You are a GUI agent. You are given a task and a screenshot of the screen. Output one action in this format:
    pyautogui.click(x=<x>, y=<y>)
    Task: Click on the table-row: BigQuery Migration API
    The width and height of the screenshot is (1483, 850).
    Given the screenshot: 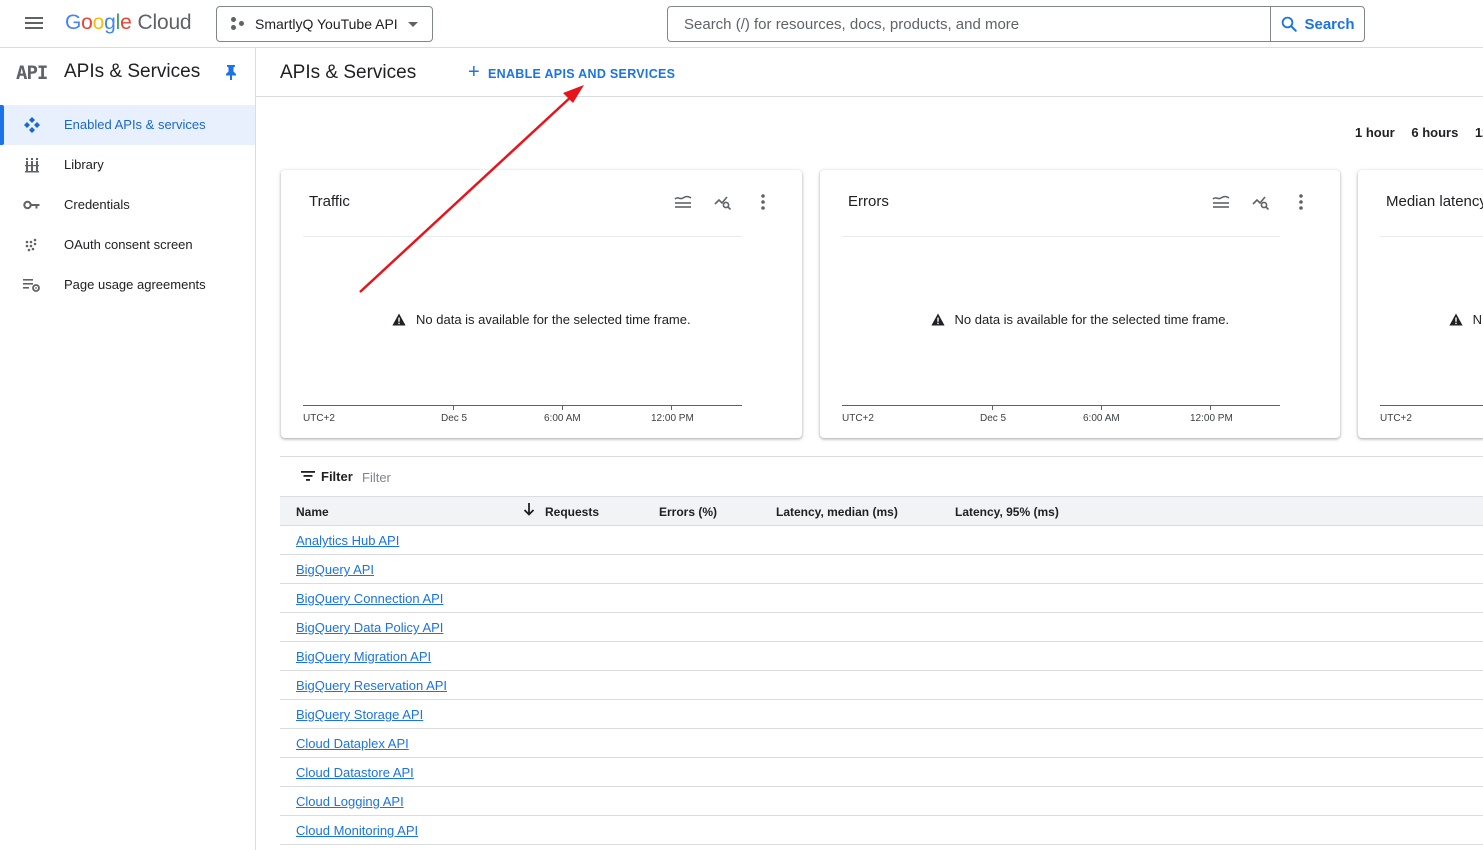 What is the action you would take?
    pyautogui.click(x=881, y=656)
    